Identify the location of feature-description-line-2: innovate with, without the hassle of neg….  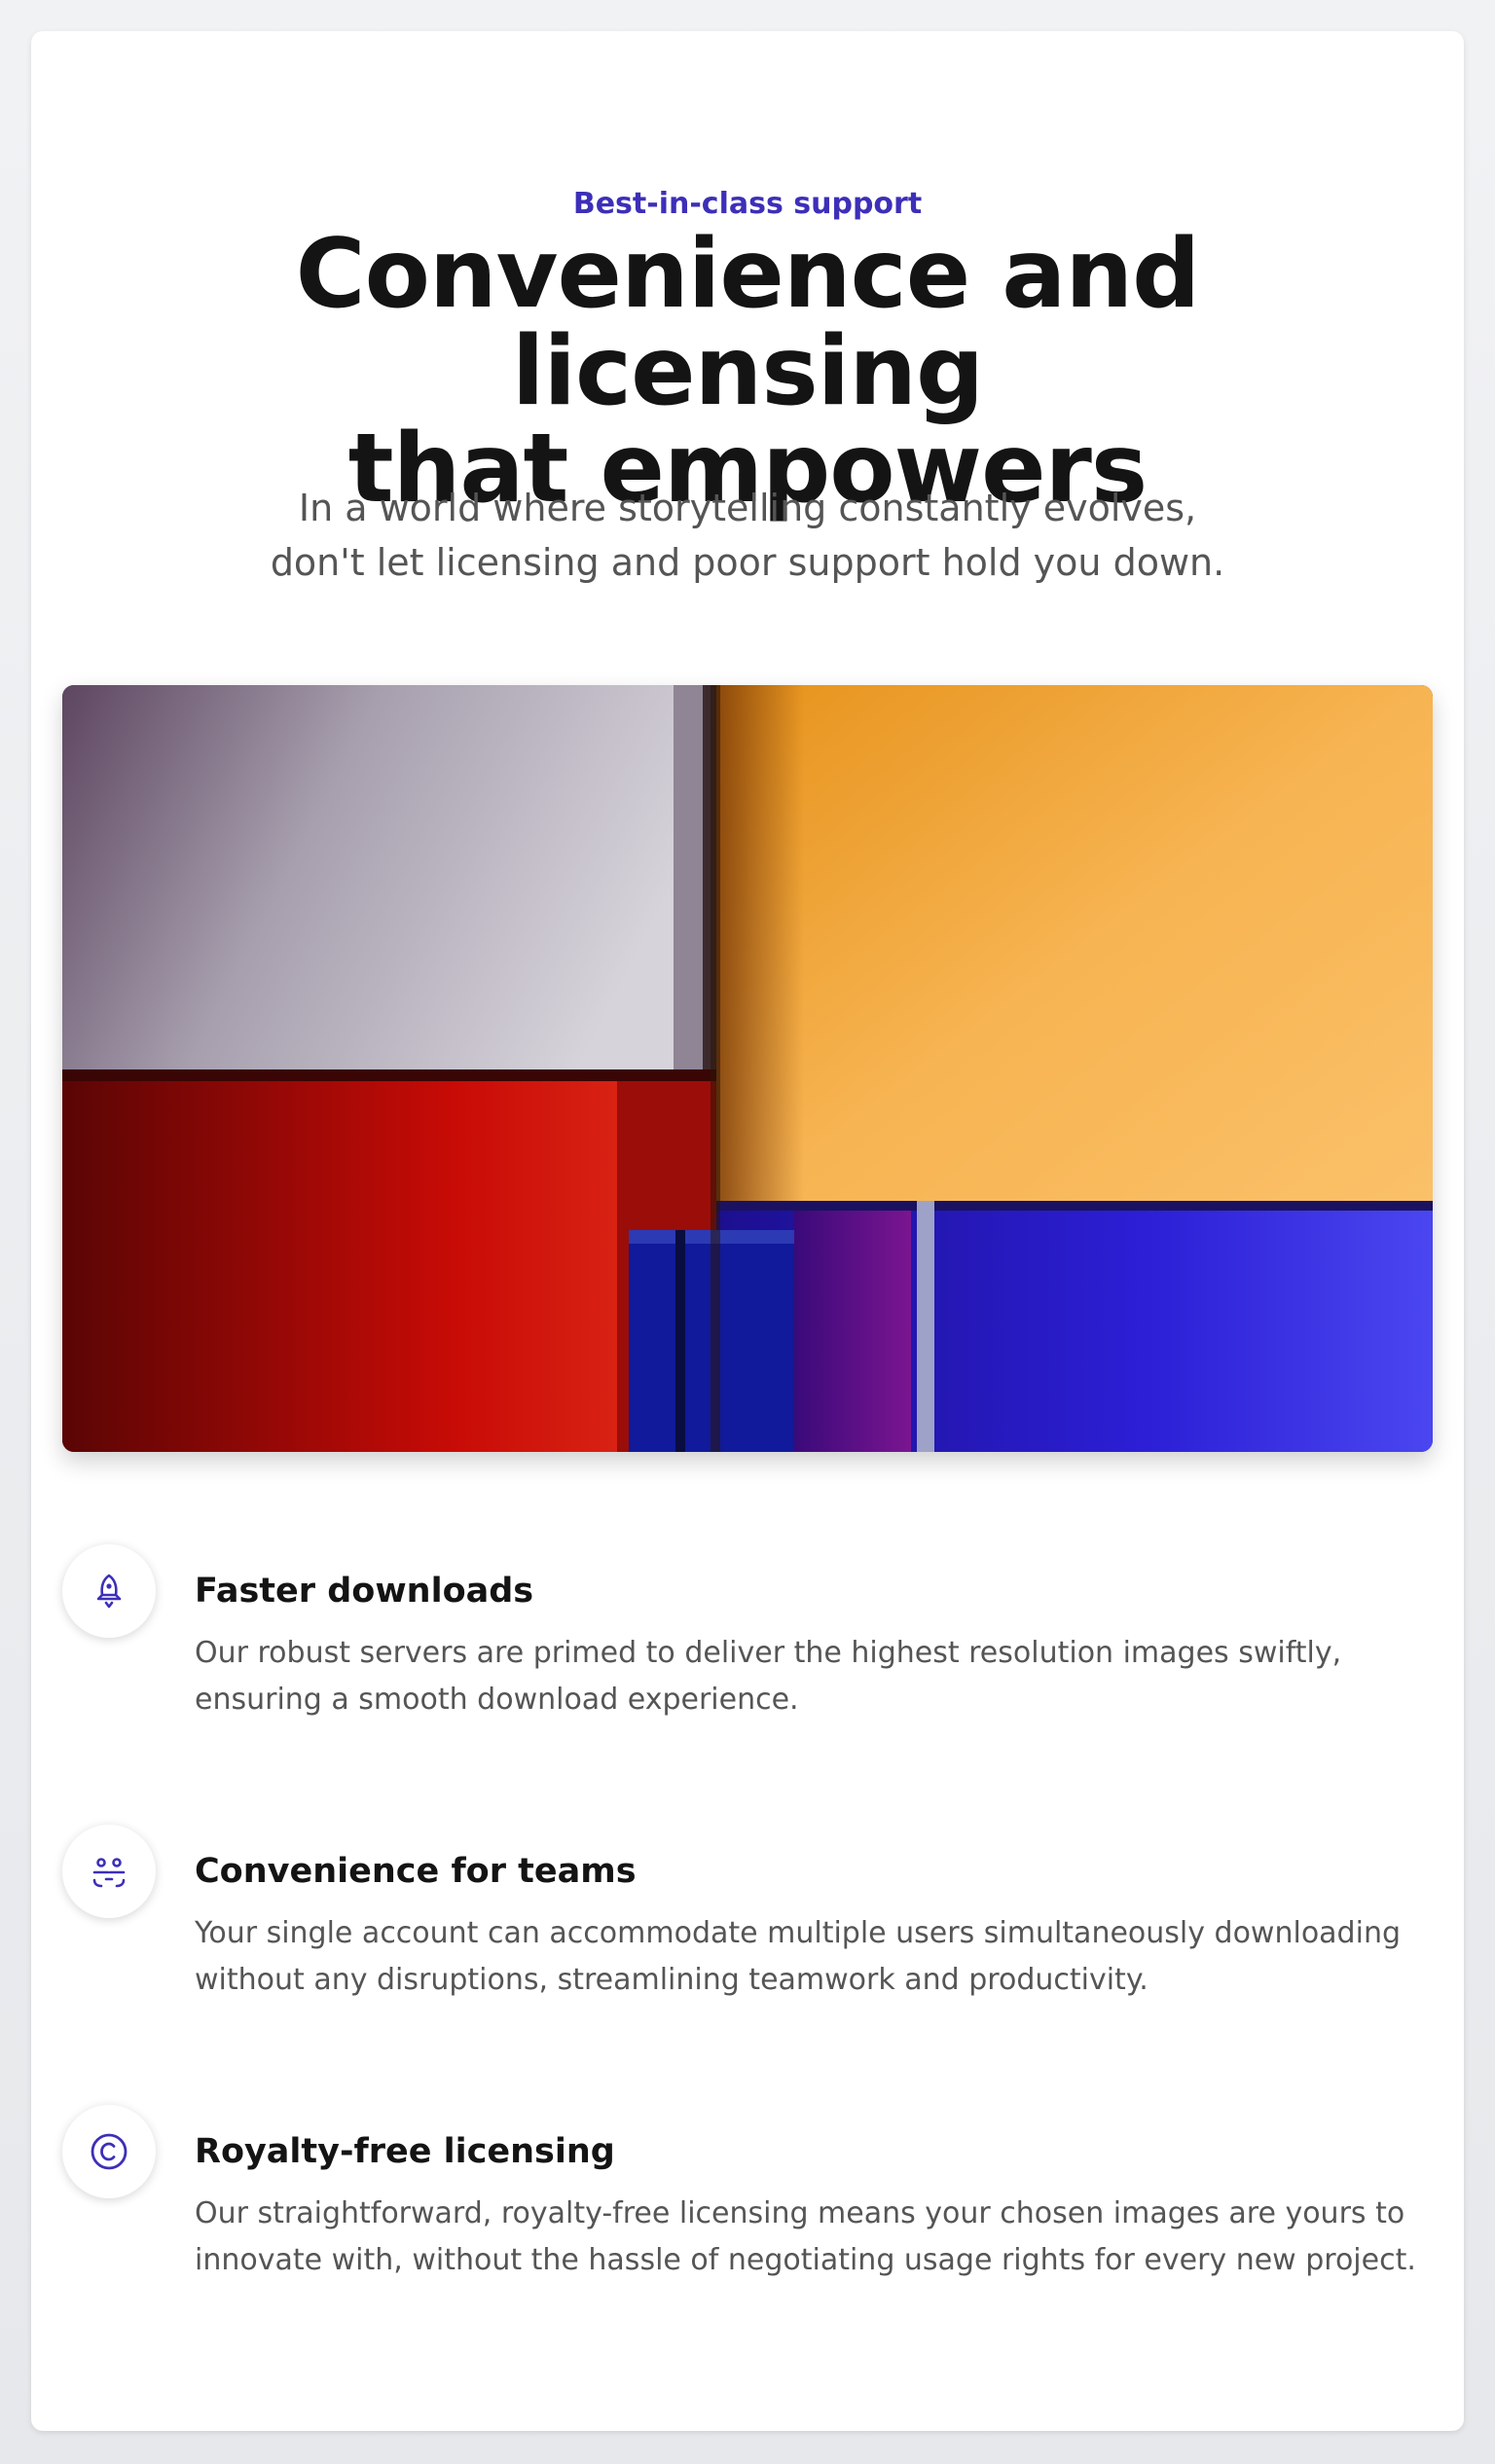
(805, 2260).